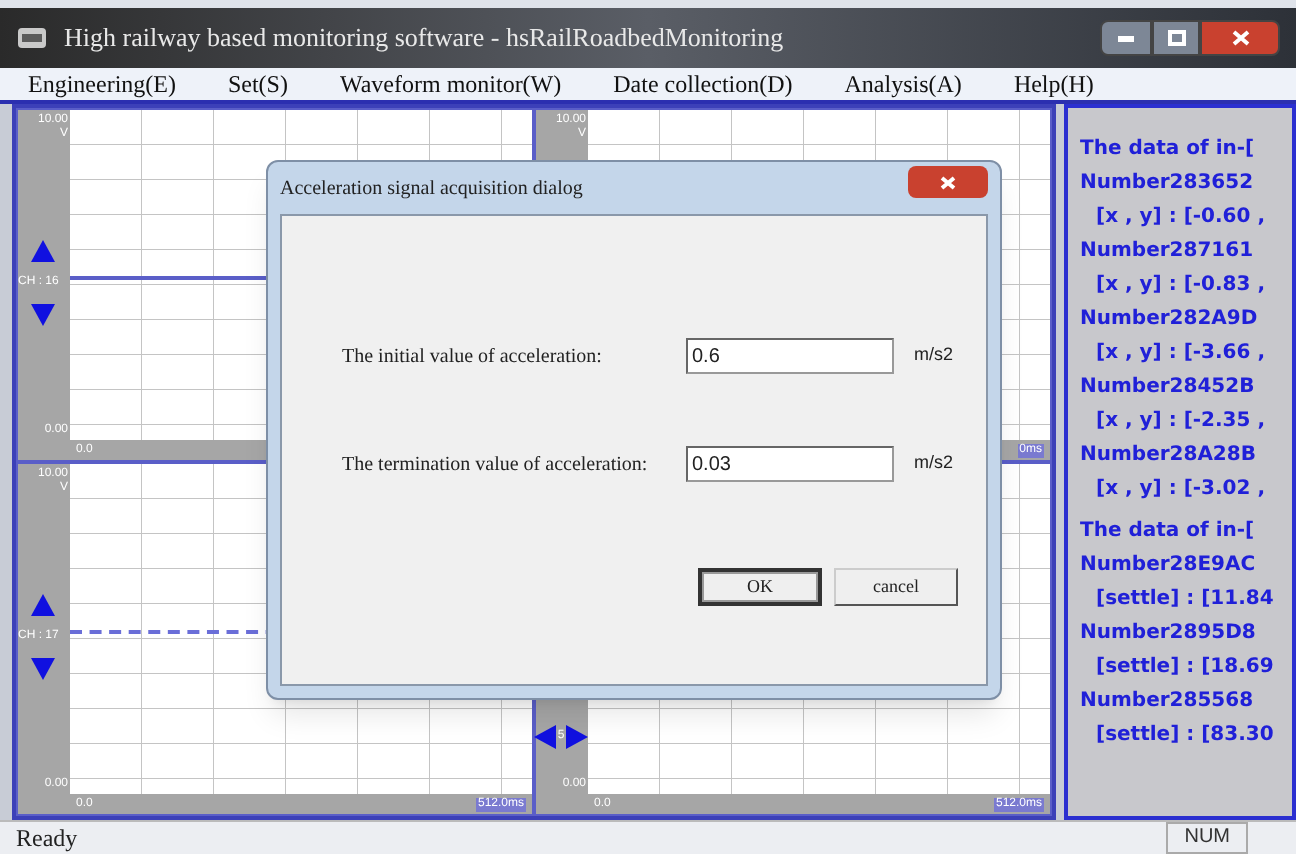 This screenshot has width=1296, height=854. I want to click on data-line: [x , y] : [-3.66 ,, so click(1181, 354).